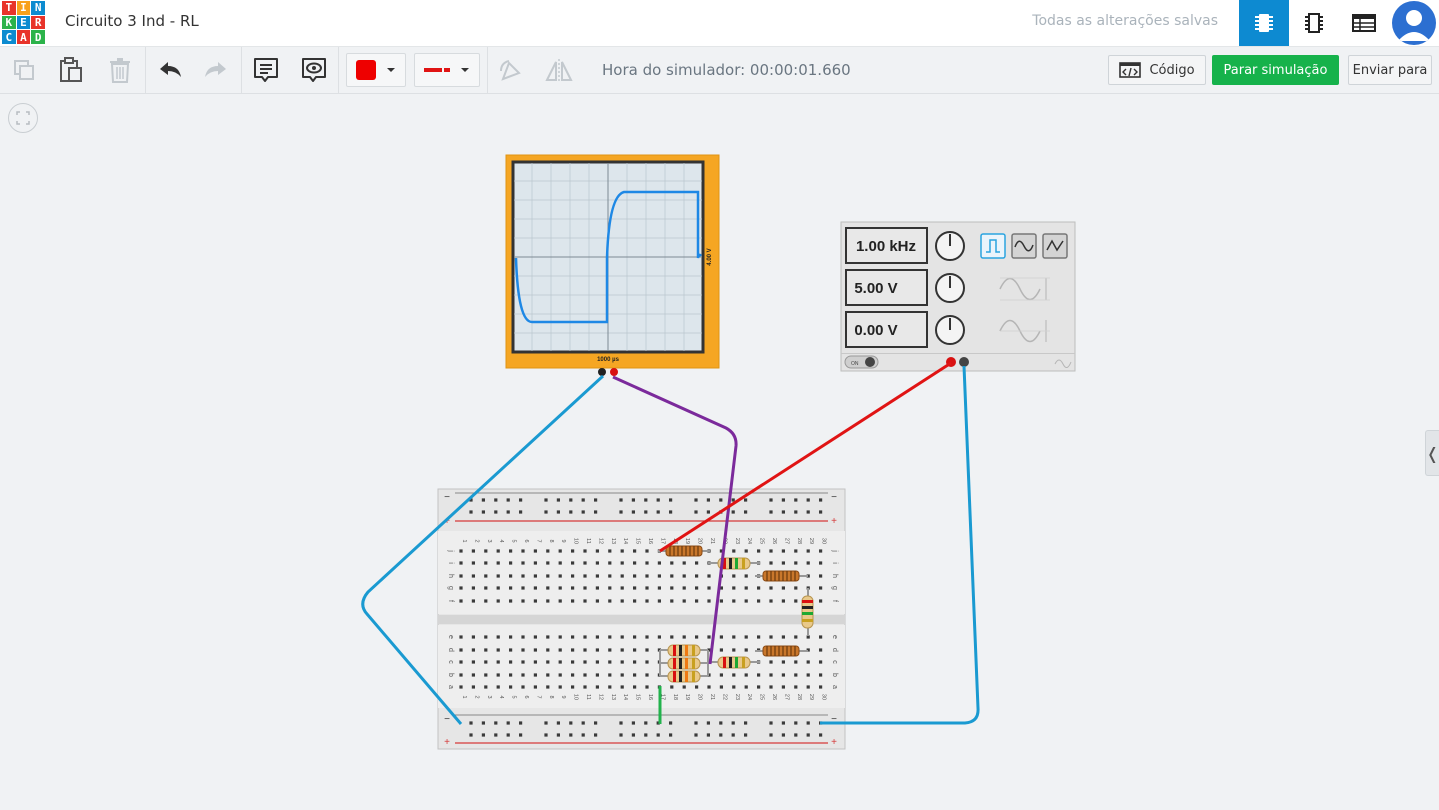 The image size is (1439, 810). What do you see at coordinates (1390, 70) in the screenshot?
I see `send-to-button: Enviar para` at bounding box center [1390, 70].